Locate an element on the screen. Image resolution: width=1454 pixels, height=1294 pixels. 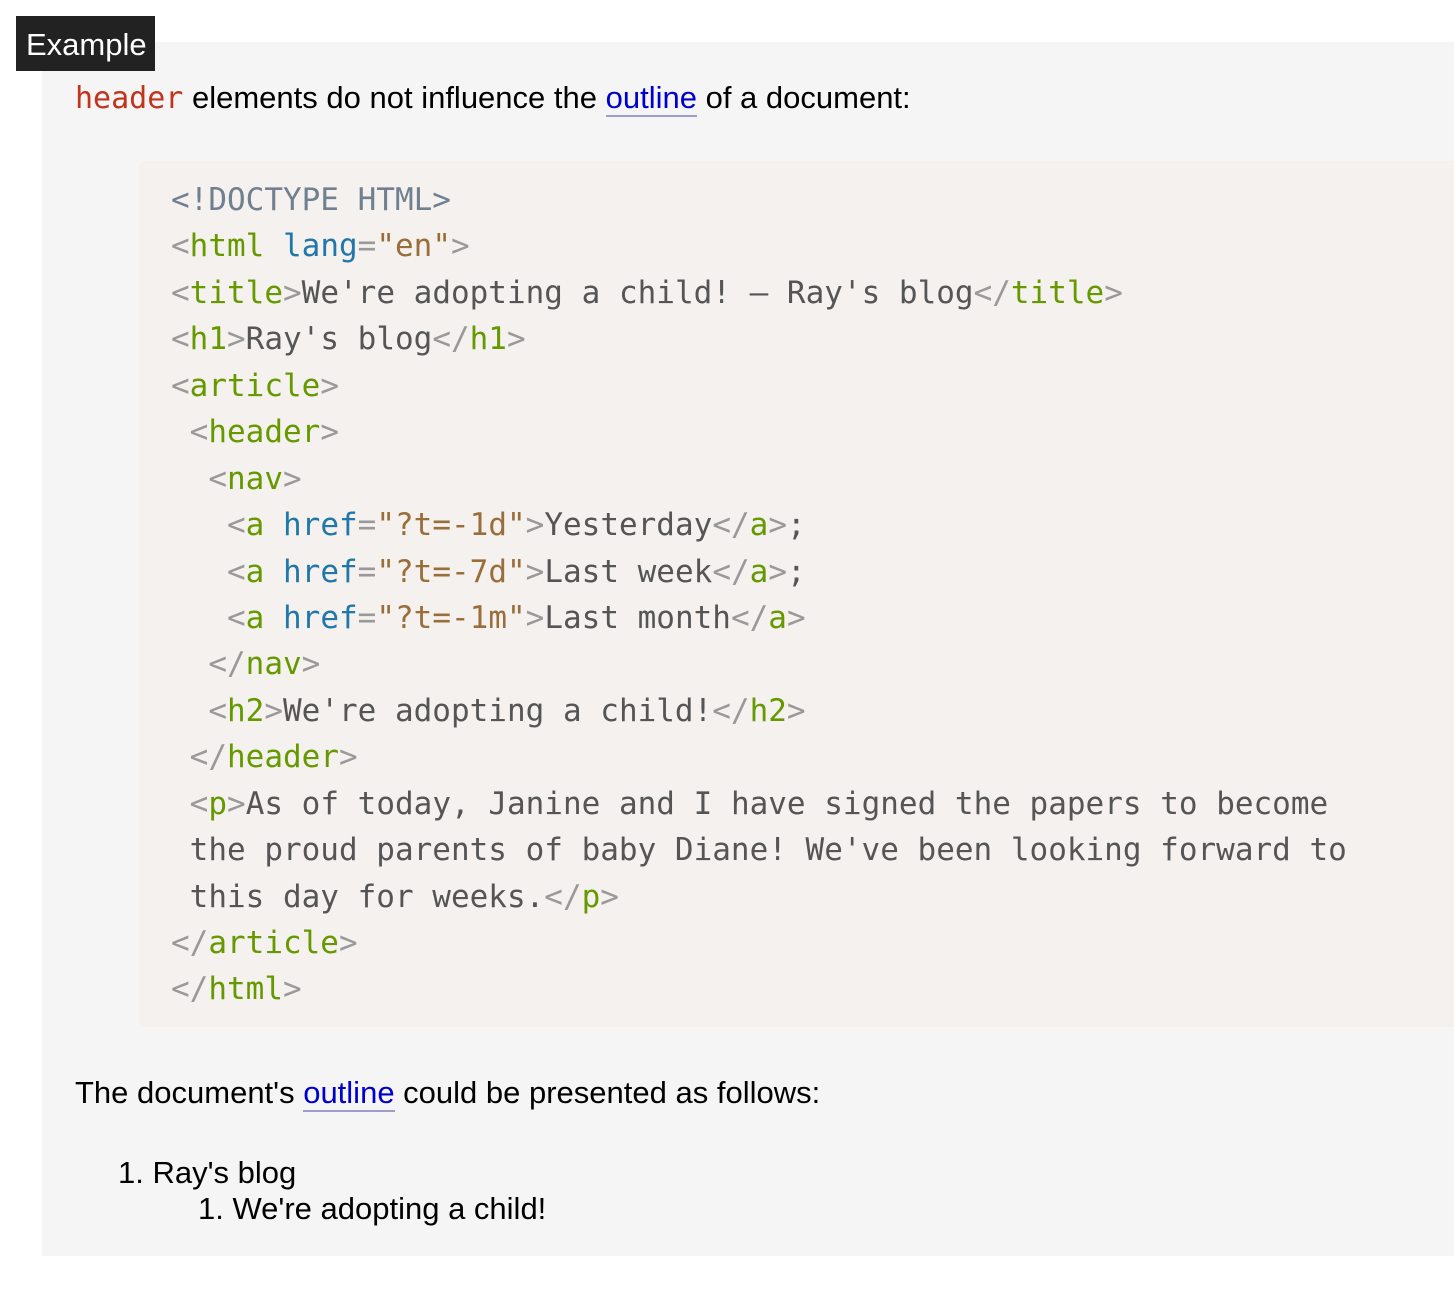
code-token: "?t=-7d" is located at coordinates (451, 571).